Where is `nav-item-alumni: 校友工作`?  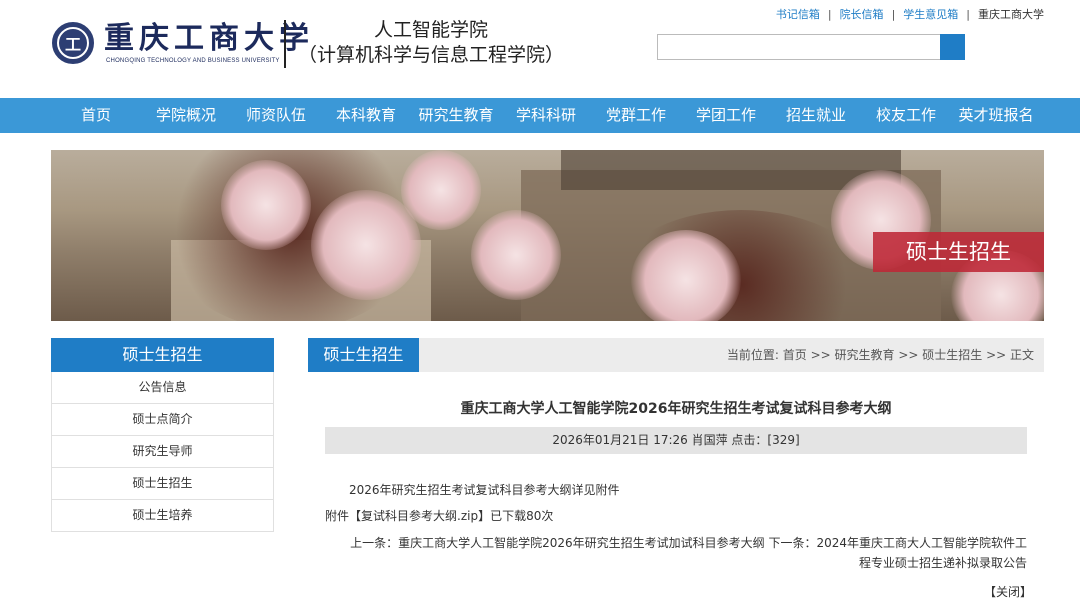 nav-item-alumni: 校友工作 is located at coordinates (906, 115).